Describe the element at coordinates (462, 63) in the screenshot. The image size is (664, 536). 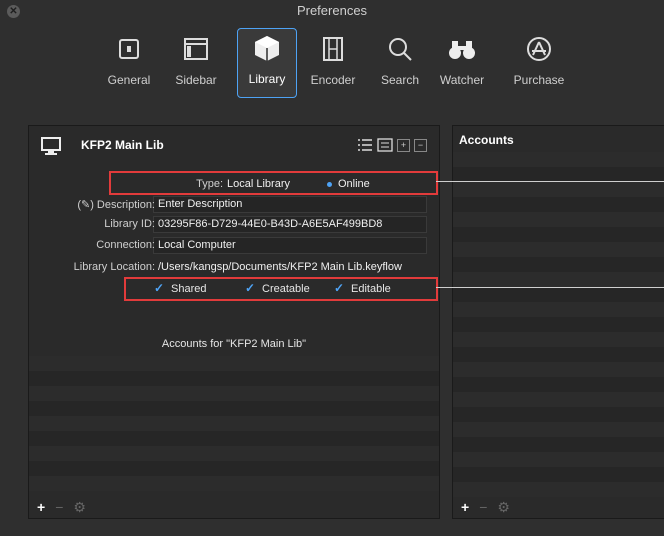
I see `tab-watcher: Watcher` at that location.